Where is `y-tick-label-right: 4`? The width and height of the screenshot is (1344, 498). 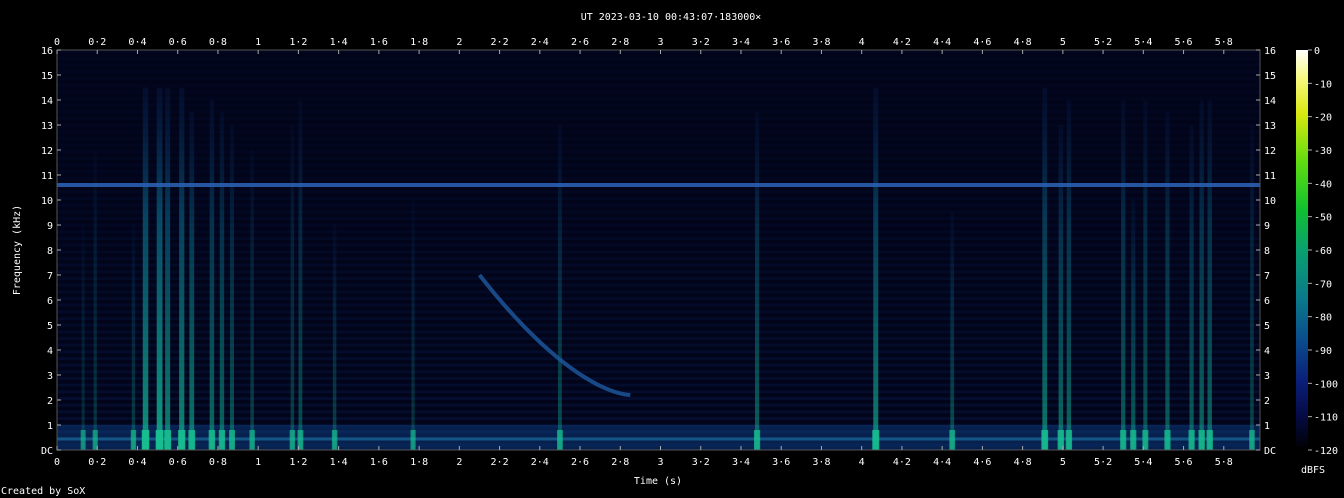 y-tick-label-right: 4 is located at coordinates (1267, 351).